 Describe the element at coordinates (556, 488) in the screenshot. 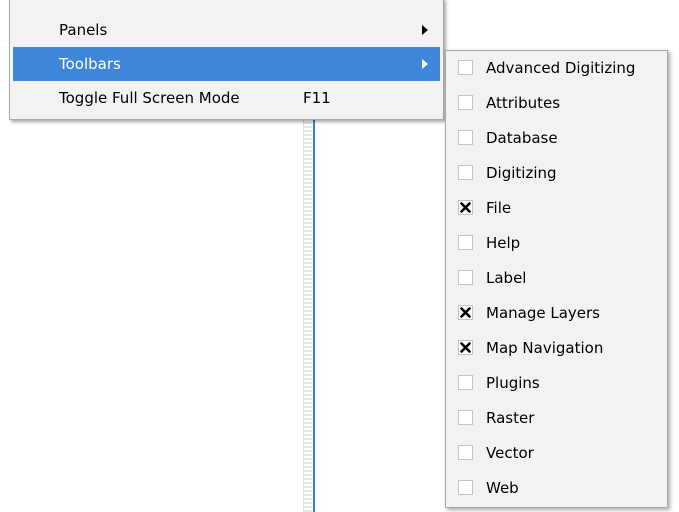

I see `toolbar-item-web: Web` at that location.